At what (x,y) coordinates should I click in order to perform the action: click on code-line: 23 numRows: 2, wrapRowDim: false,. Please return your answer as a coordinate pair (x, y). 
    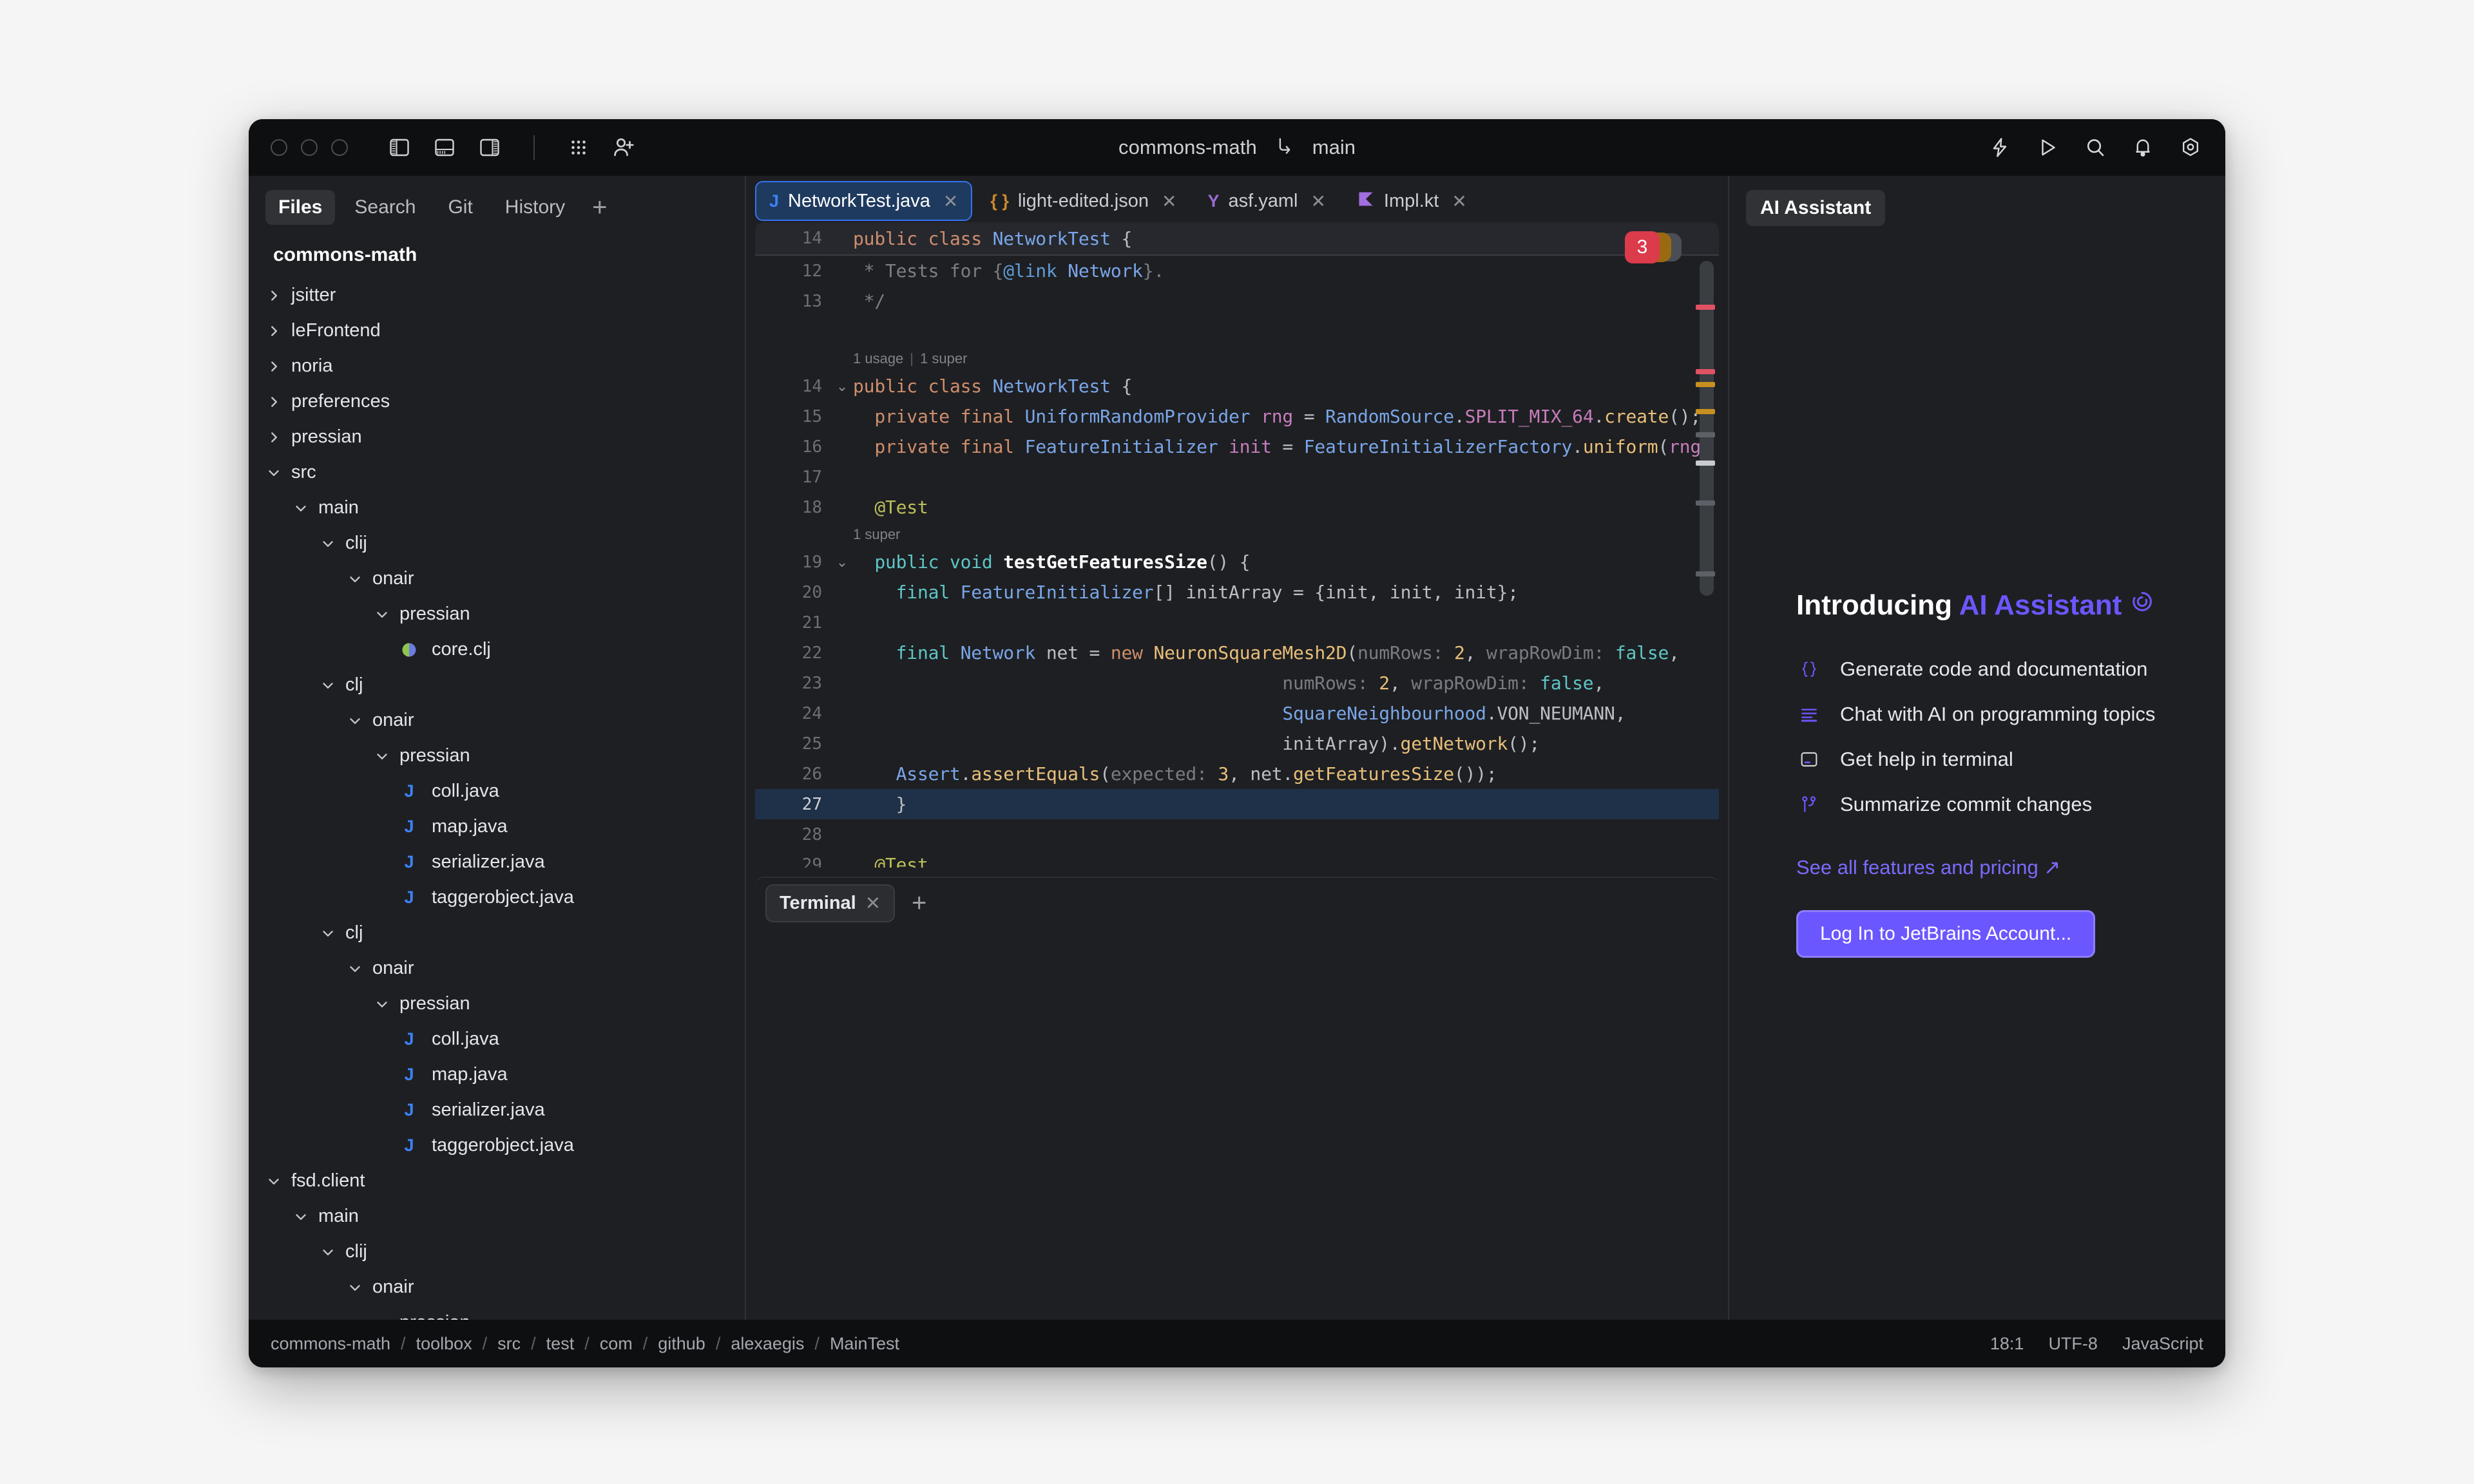
    Looking at the image, I should click on (1237, 683).